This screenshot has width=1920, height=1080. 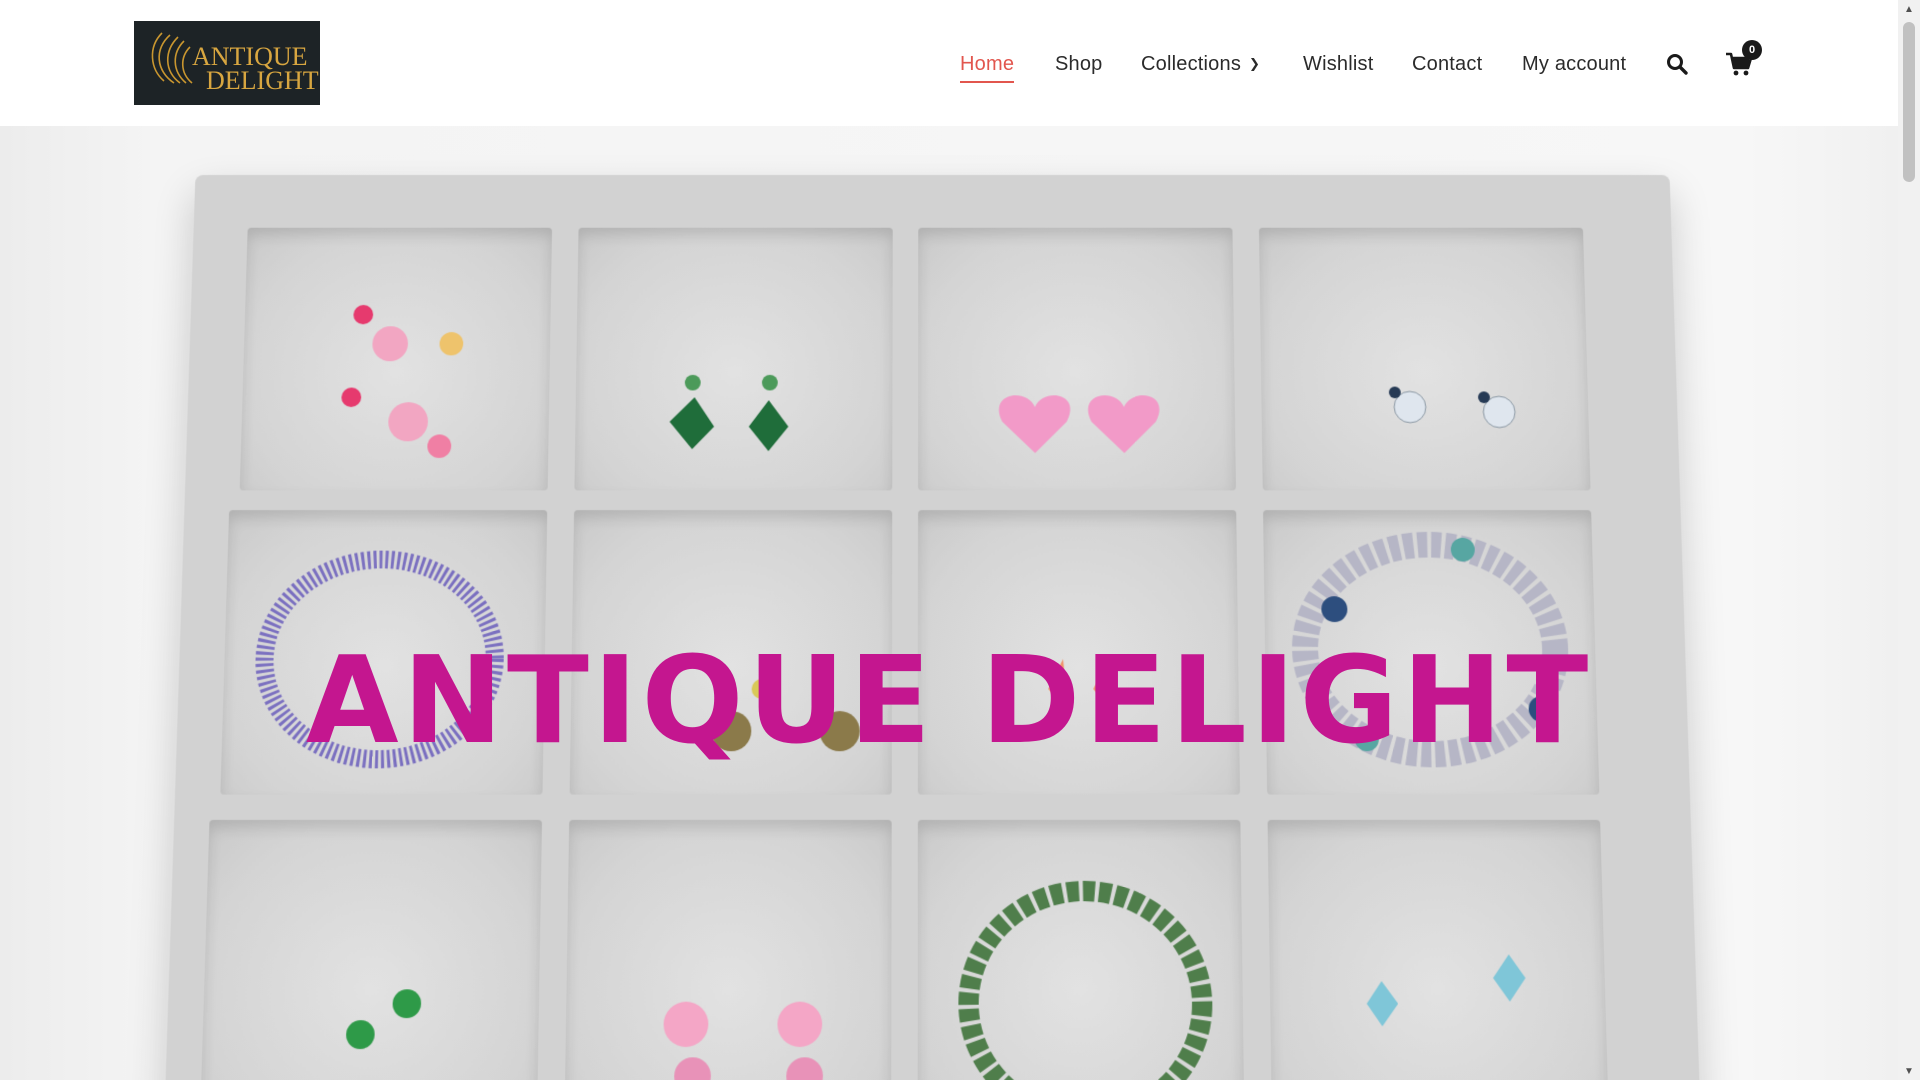 What do you see at coordinates (1079, 64) in the screenshot?
I see `nav-shop: Shop` at bounding box center [1079, 64].